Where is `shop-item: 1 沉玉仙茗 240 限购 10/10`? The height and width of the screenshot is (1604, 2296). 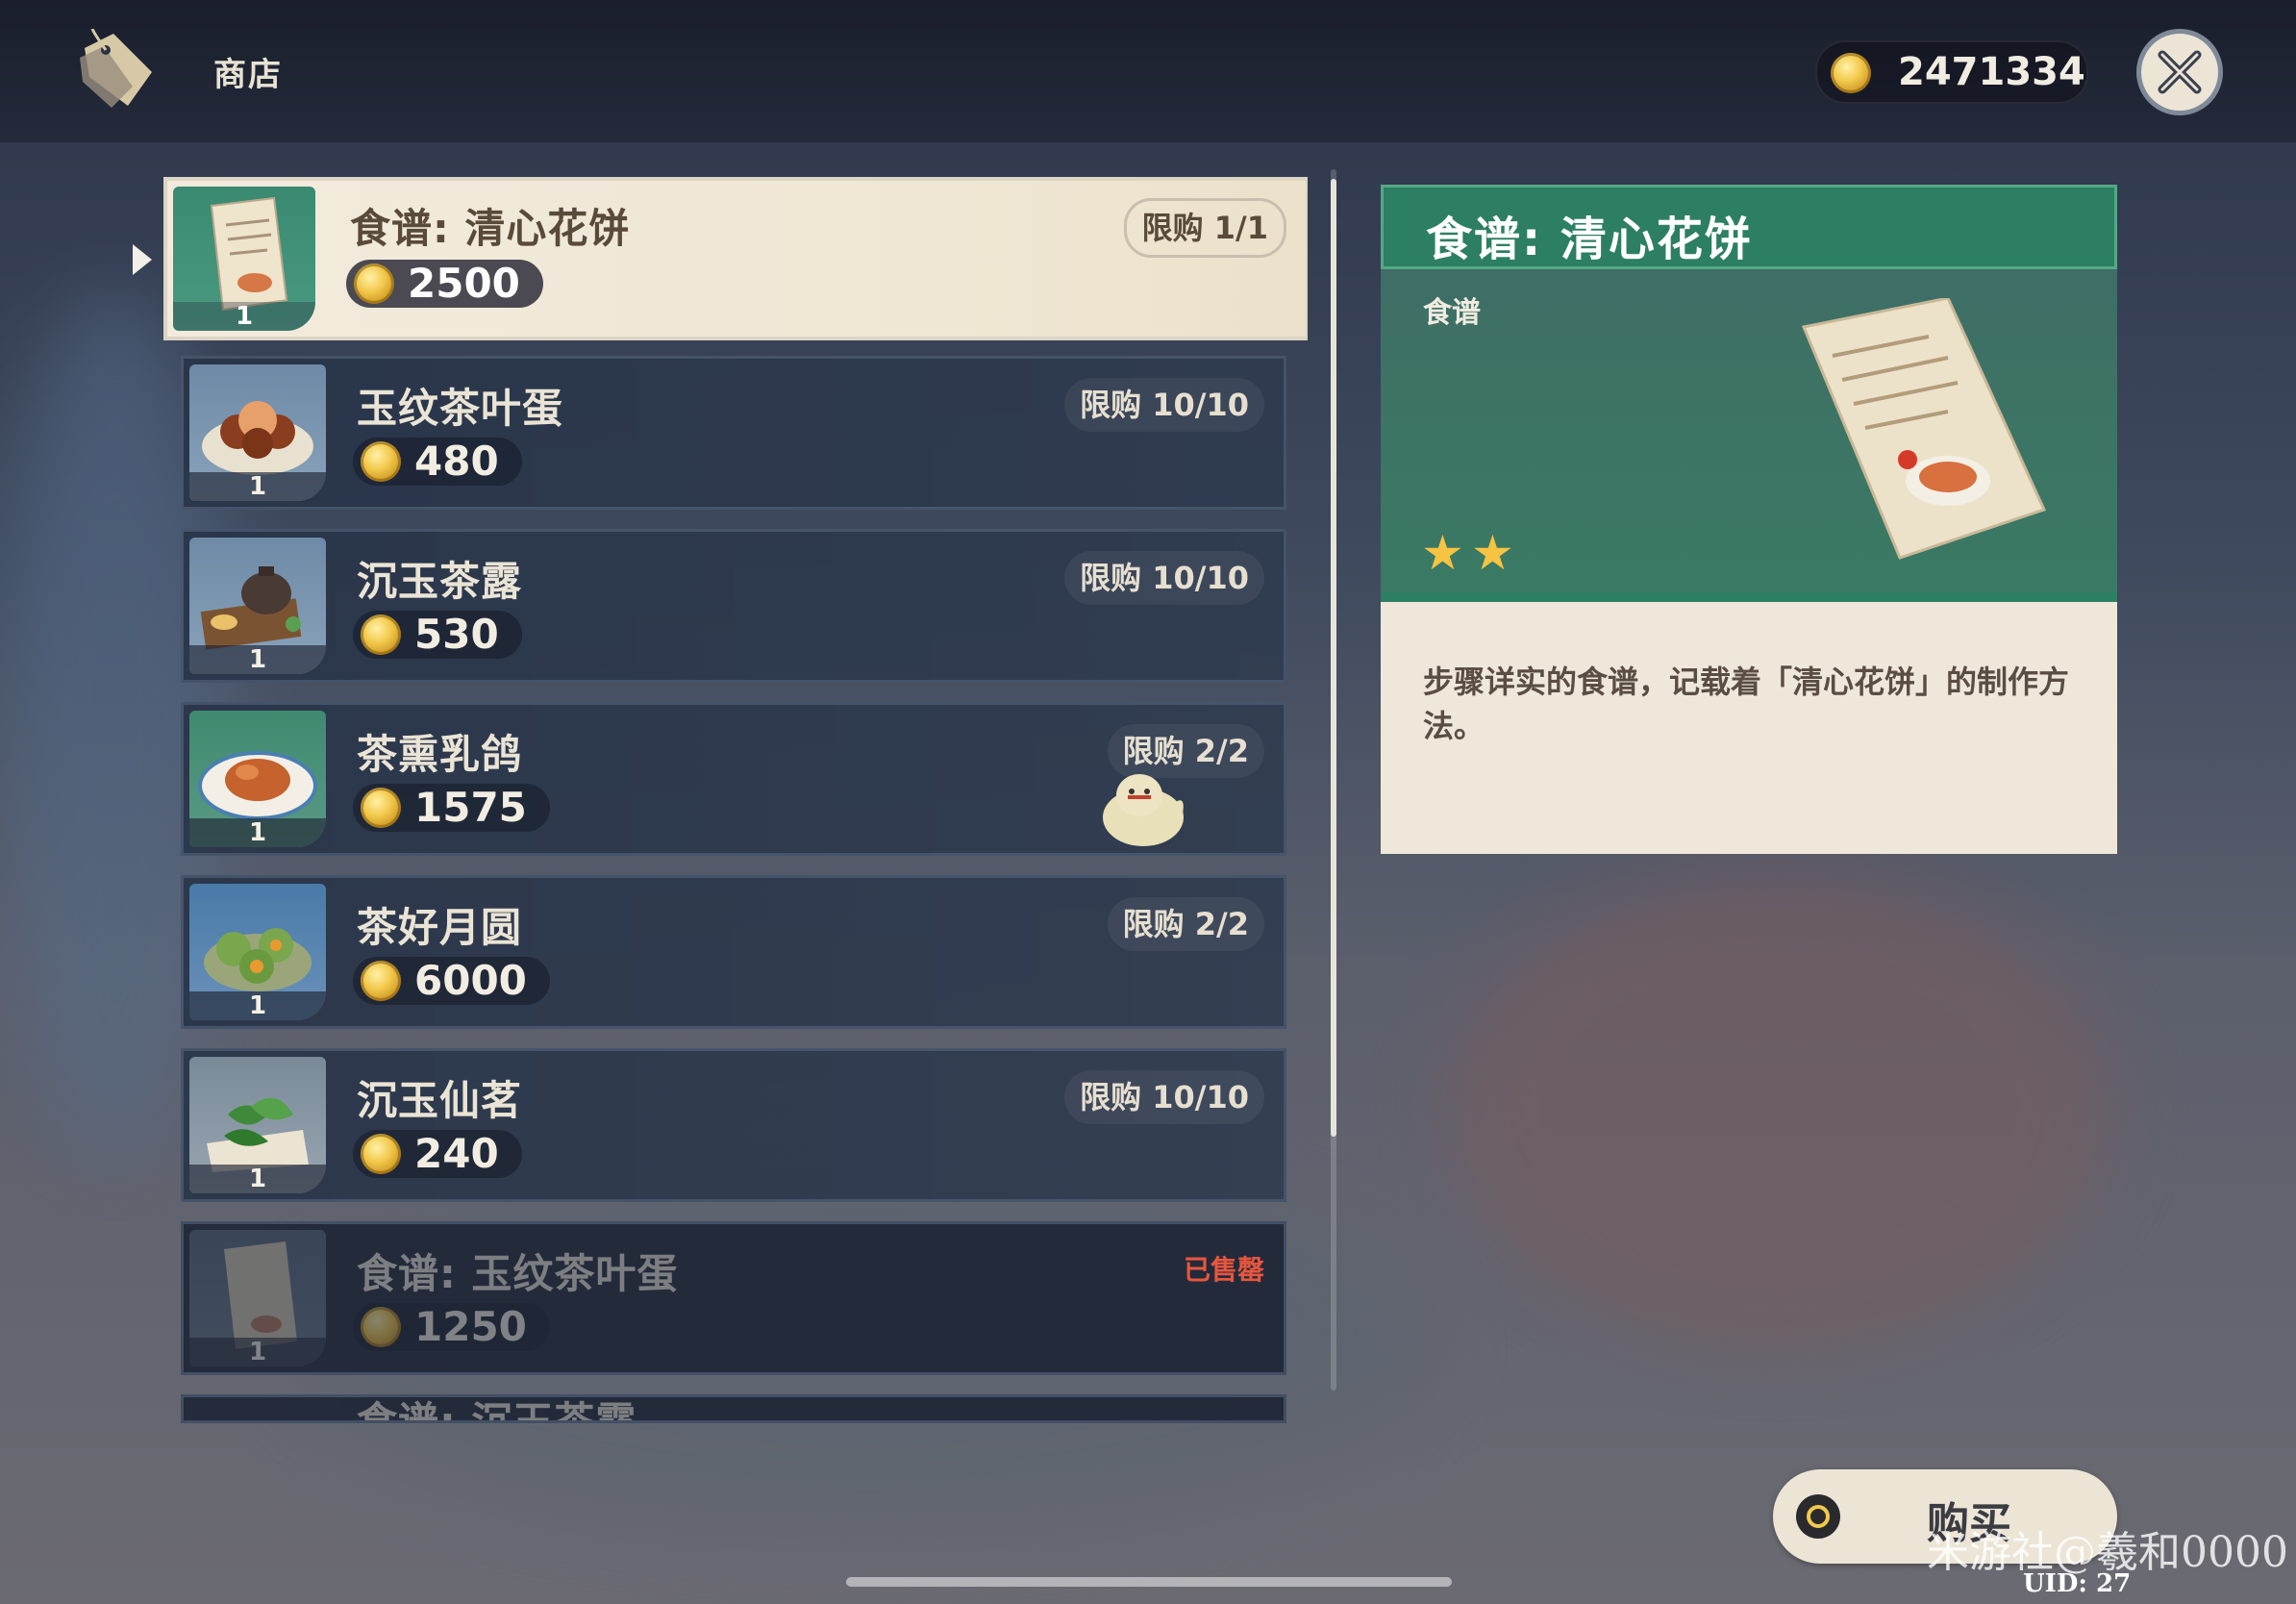
shop-item: 1 沉玉仙茗 240 限购 10/10 is located at coordinates (733, 1125).